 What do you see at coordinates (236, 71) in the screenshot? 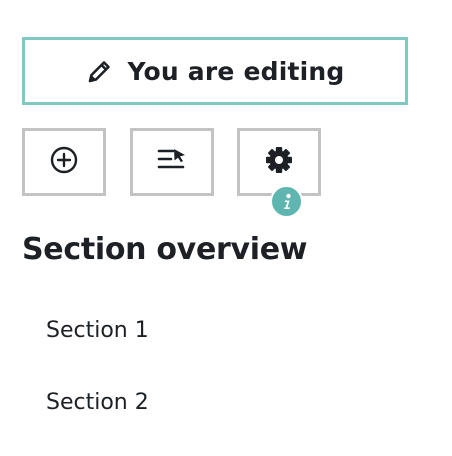
I see `editing-mode-label: You are editing` at bounding box center [236, 71].